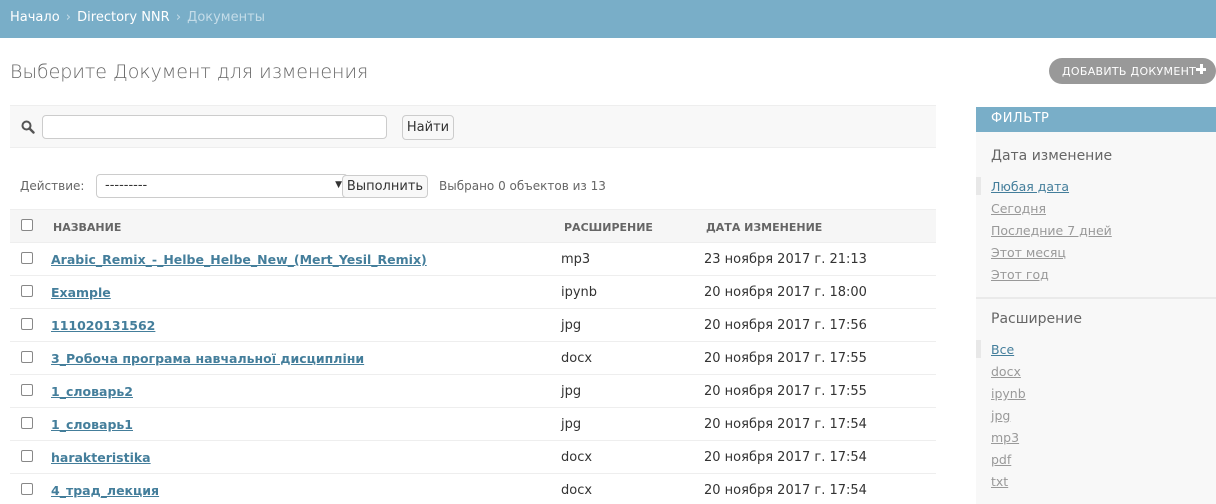 The height and width of the screenshot is (504, 1216). Describe the element at coordinates (785, 325) in the screenshot. I see `document-modified-date: 20 ноября 2017 г. 17:56` at that location.